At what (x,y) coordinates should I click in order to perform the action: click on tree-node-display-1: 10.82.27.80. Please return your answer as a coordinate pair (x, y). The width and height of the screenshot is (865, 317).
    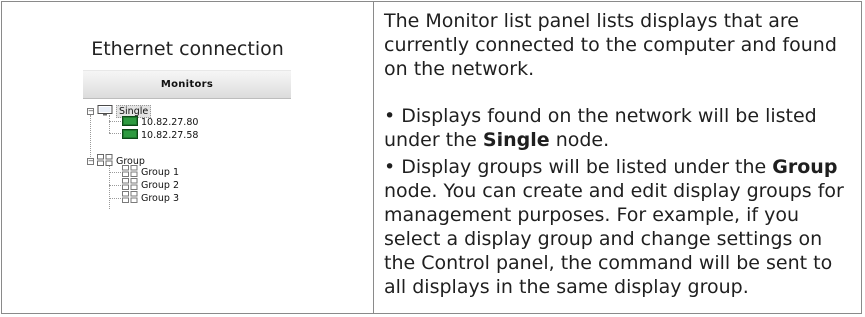
    Looking at the image, I should click on (160, 122).